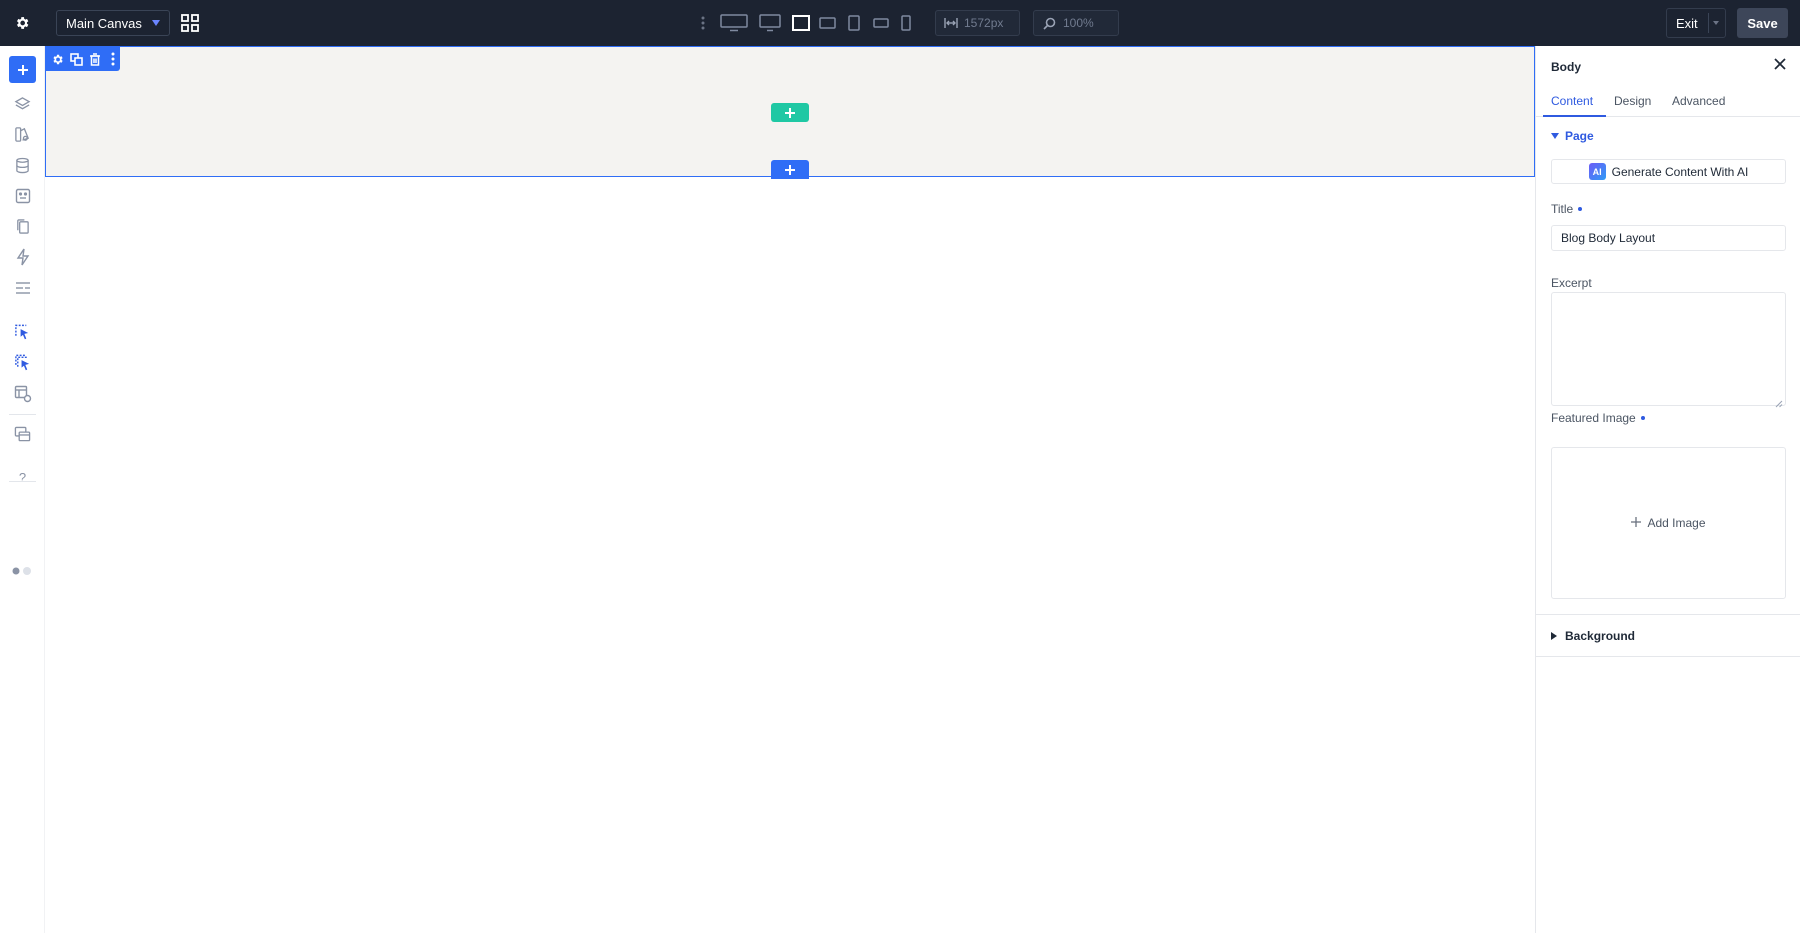  I want to click on exit-button: Exit, so click(1696, 23).